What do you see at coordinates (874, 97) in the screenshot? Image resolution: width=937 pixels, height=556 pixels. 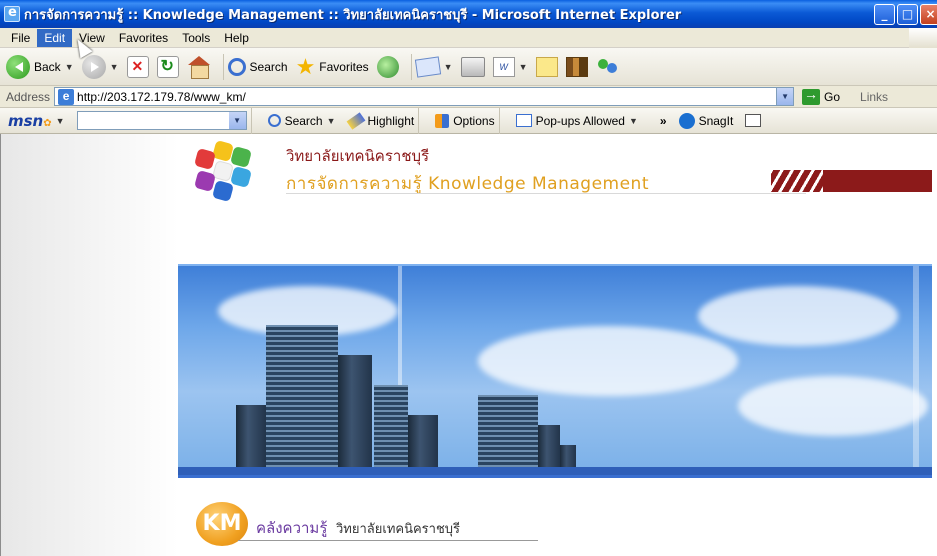 I see `links-button: Links` at bounding box center [874, 97].